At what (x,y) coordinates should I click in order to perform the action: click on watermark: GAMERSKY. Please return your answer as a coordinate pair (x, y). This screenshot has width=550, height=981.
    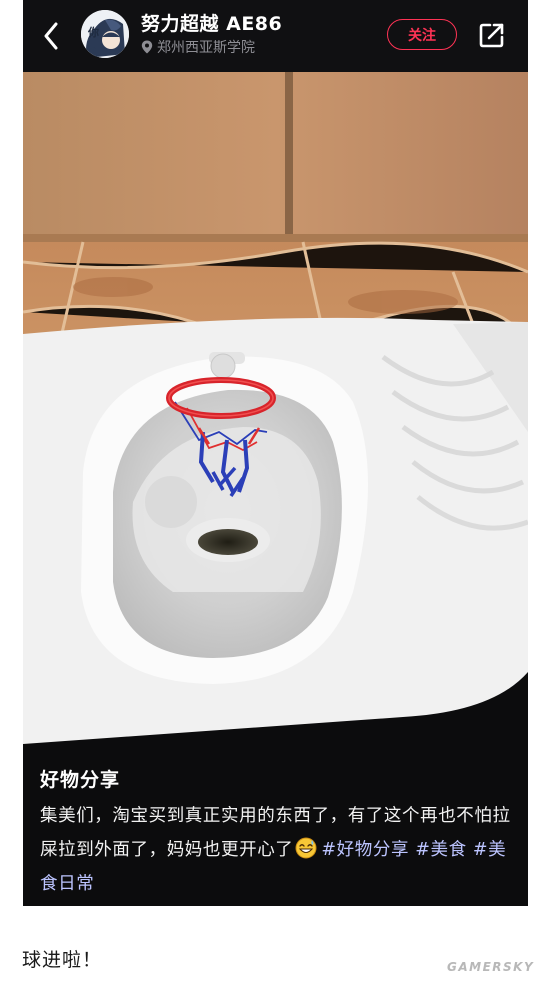
    Looking at the image, I should click on (491, 967).